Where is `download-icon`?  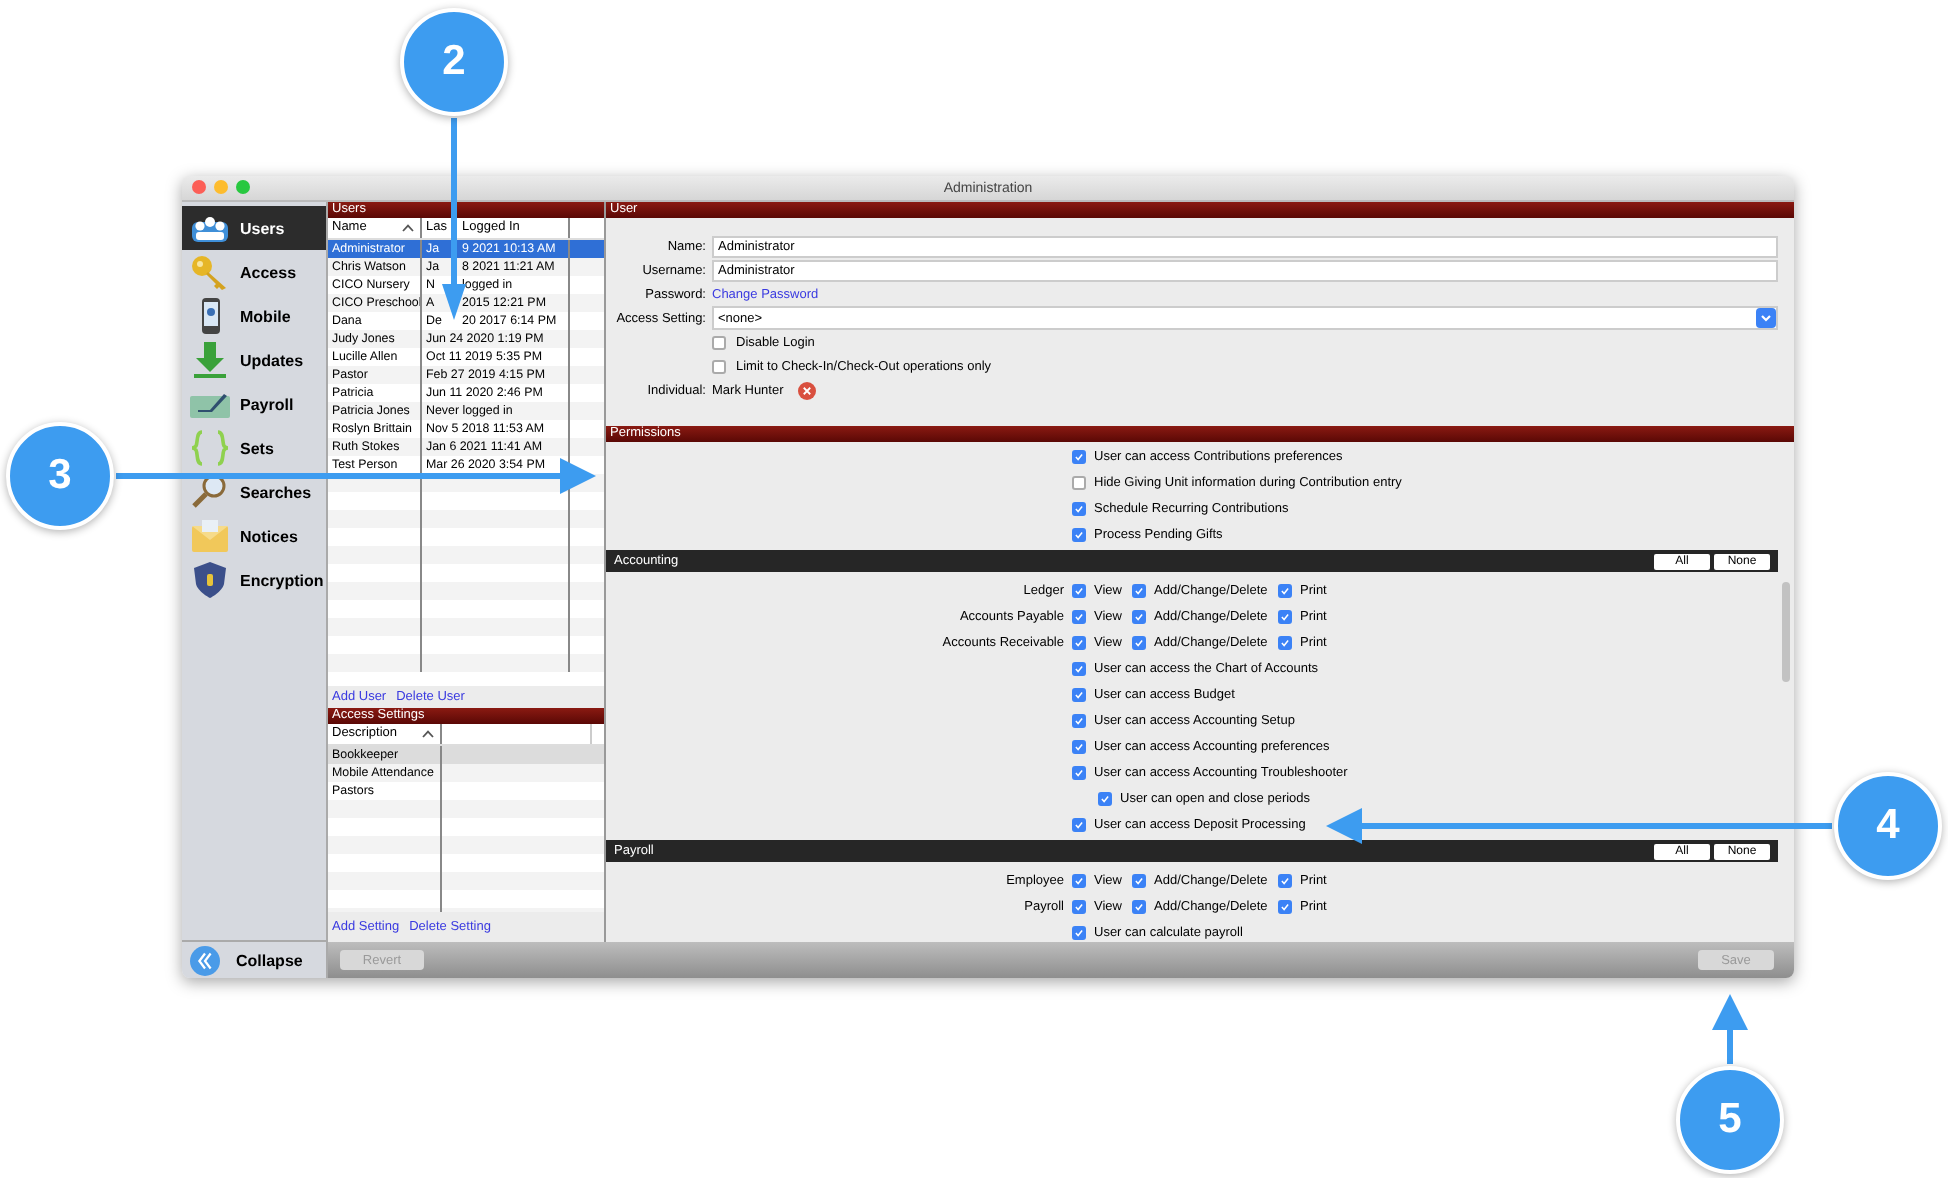
download-icon is located at coordinates (210, 360).